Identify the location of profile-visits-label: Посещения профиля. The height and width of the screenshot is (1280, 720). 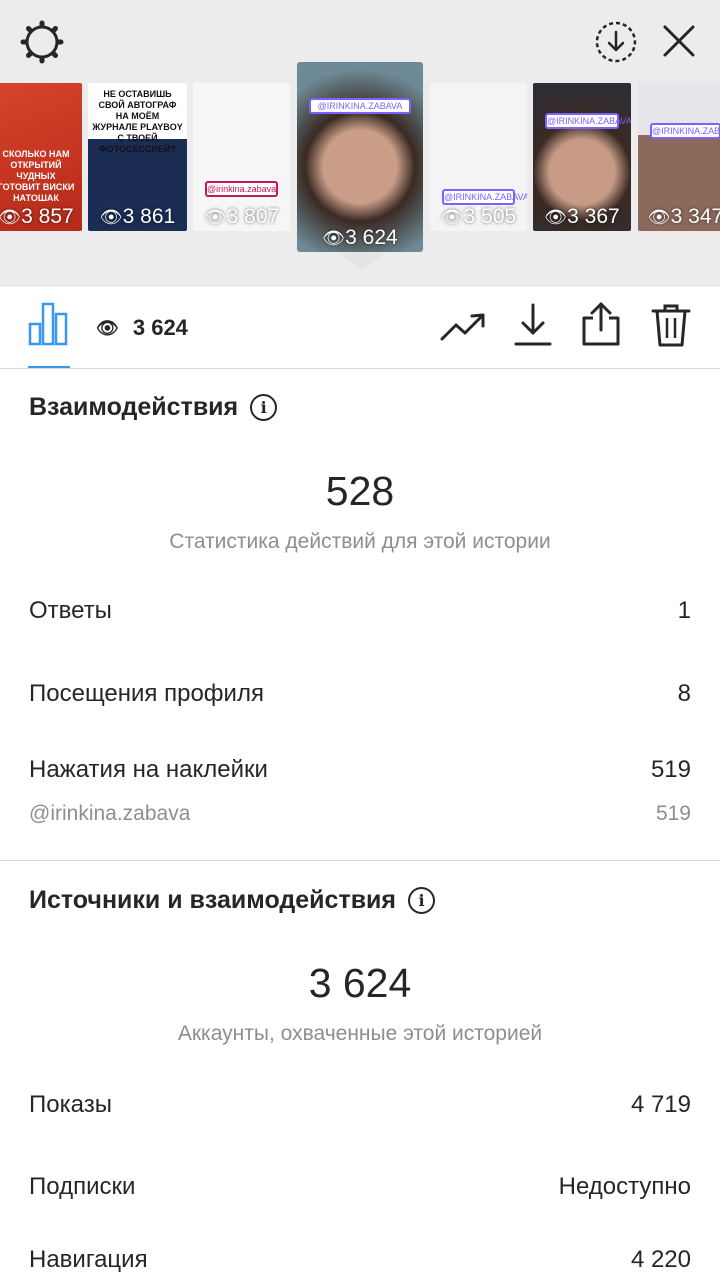
(146, 693).